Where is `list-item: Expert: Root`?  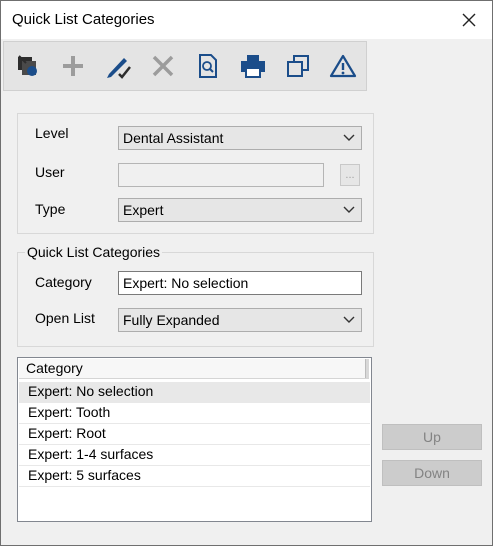
list-item: Expert: Root is located at coordinates (194, 434).